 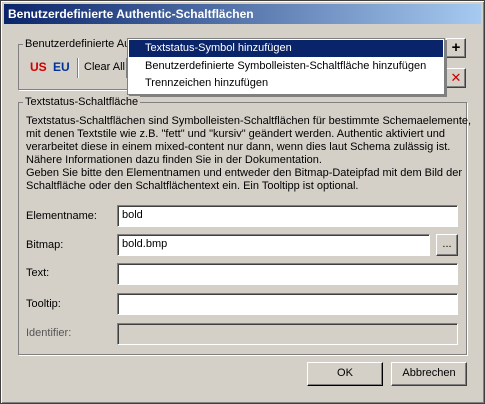 I want to click on text-label: Text:, so click(x=38, y=273).